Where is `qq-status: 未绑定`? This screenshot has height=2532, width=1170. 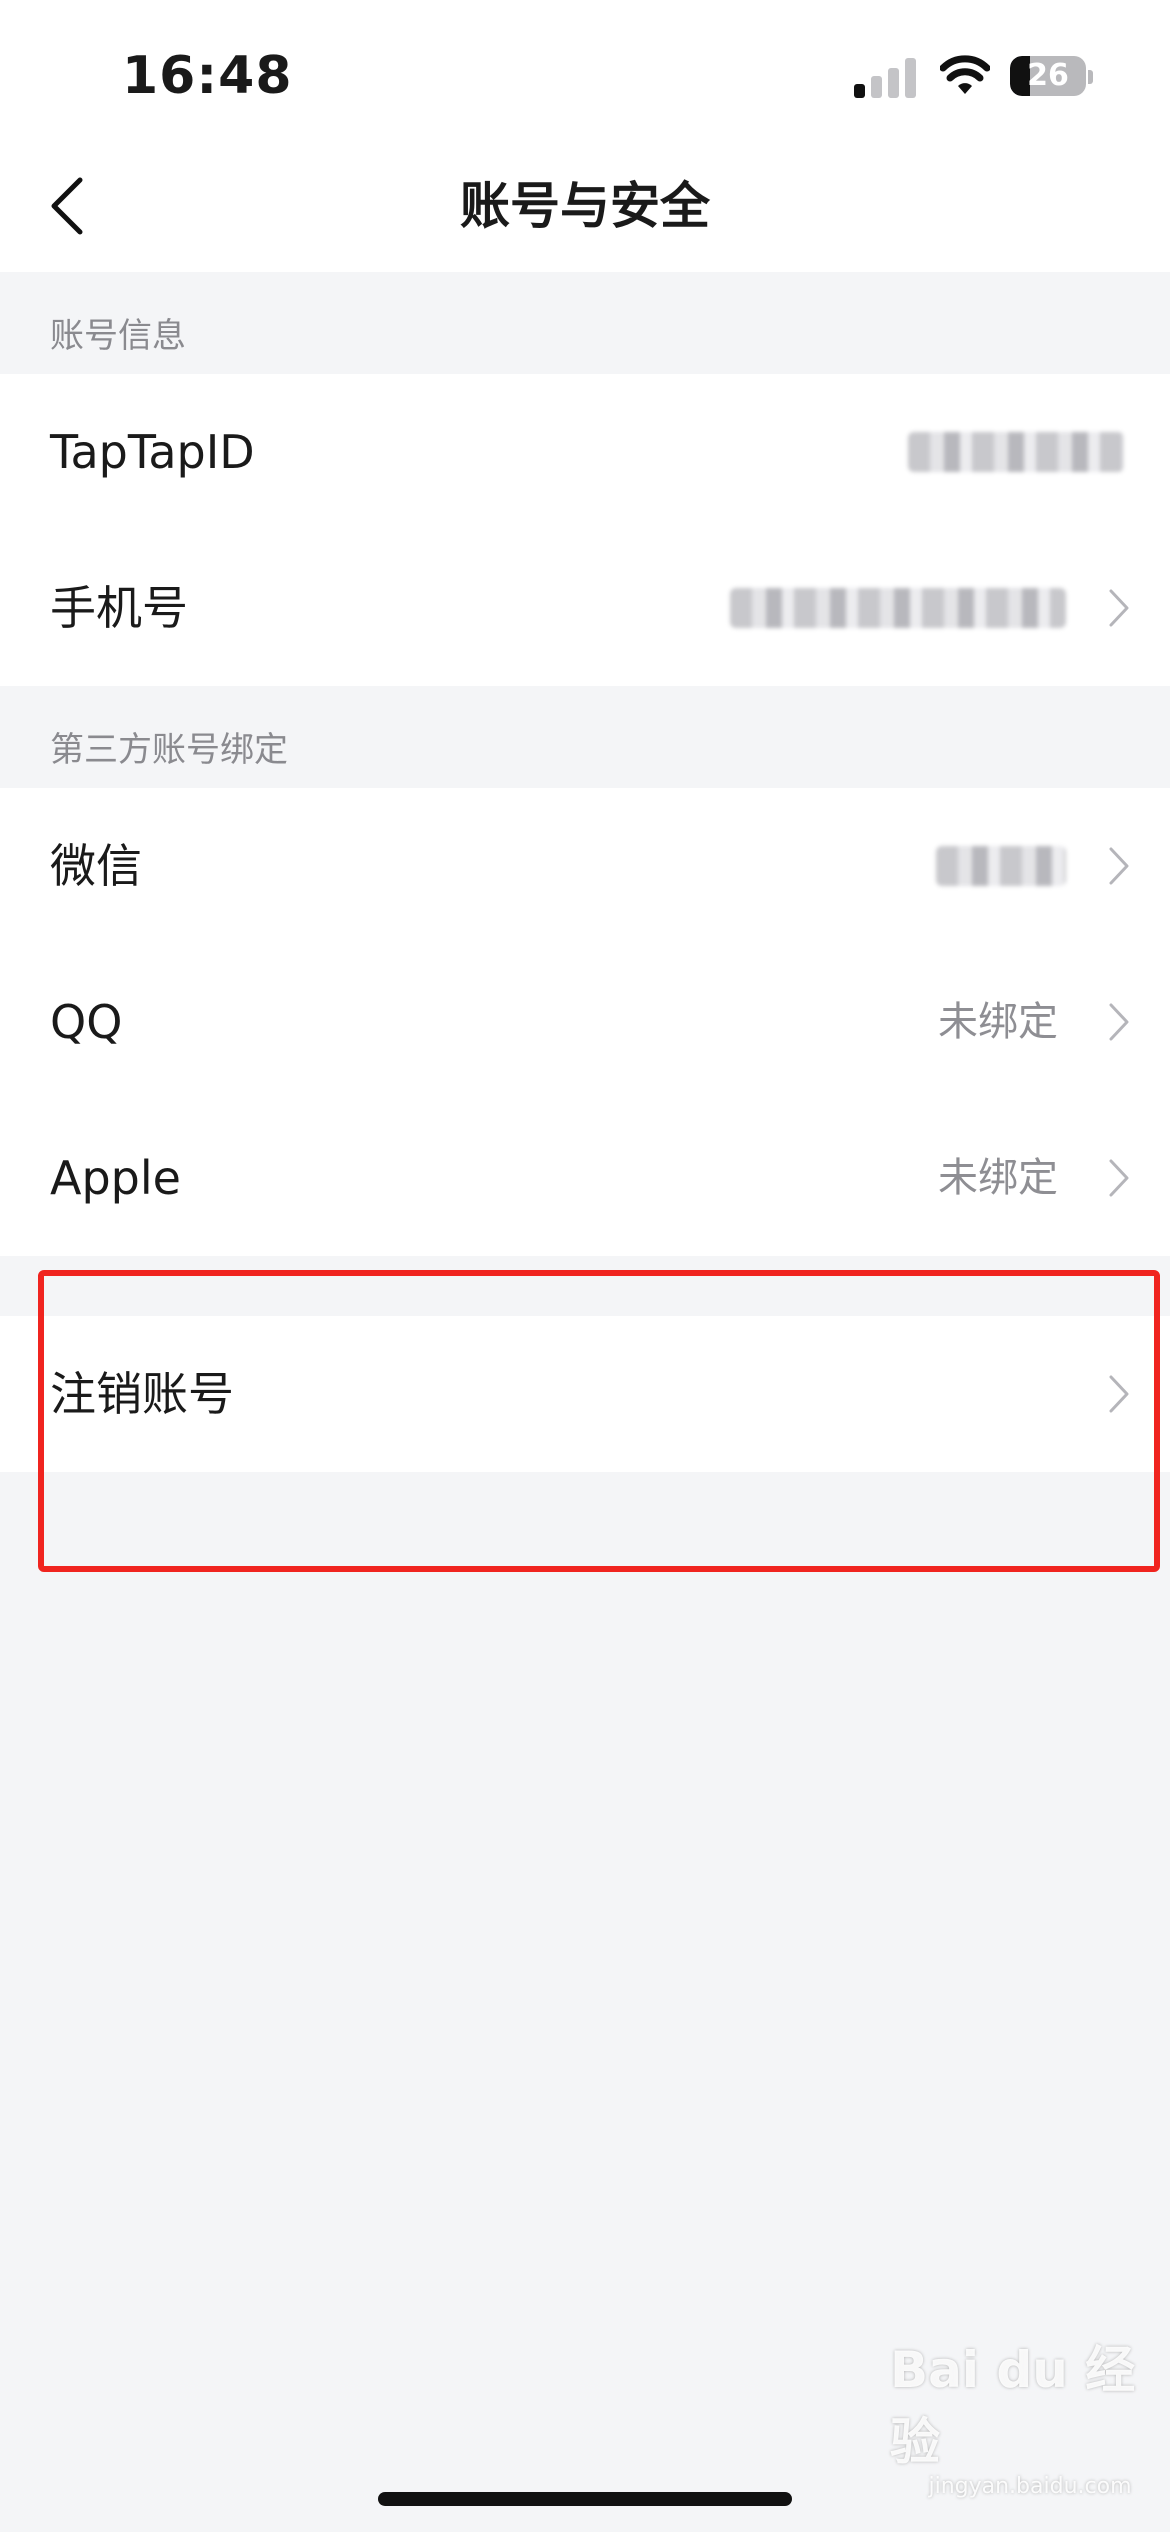 qq-status: 未绑定 is located at coordinates (998, 1022).